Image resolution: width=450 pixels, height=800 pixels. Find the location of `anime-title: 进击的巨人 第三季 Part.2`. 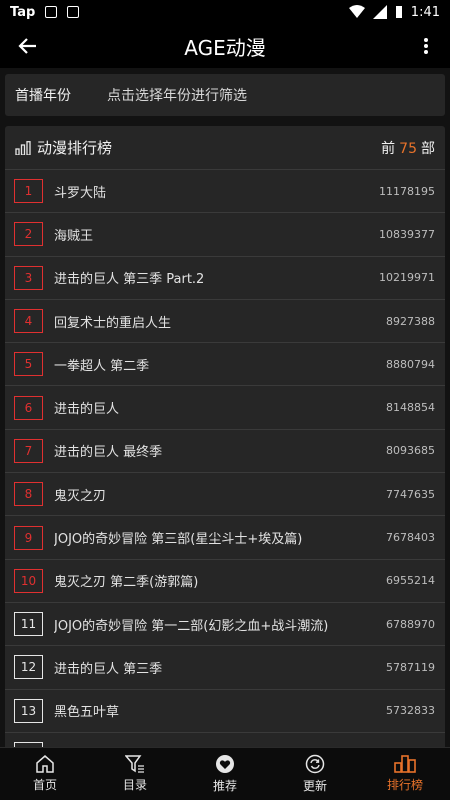

anime-title: 进击的巨人 第三季 Part.2 is located at coordinates (129, 280).